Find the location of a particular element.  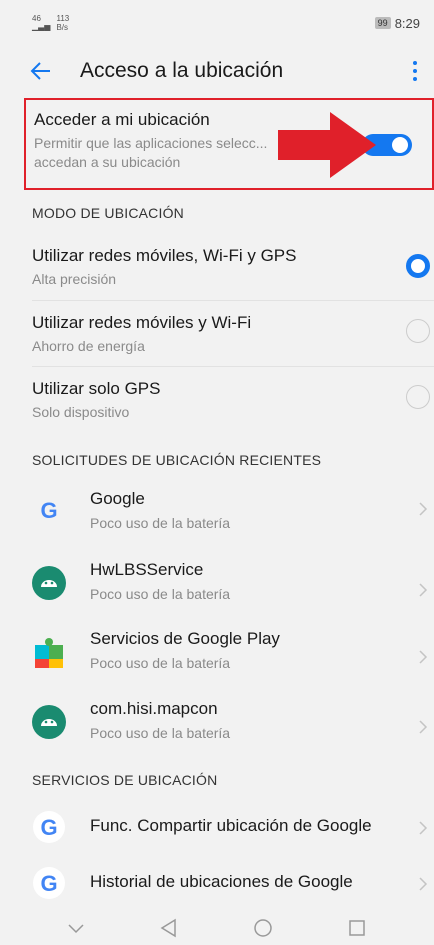

mode-section-header: MODO DE UBICACIÓN is located at coordinates (108, 213).